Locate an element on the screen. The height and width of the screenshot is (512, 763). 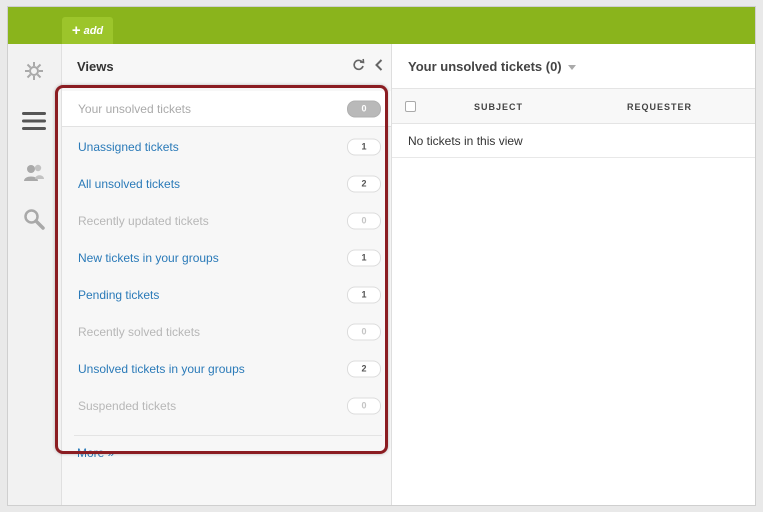
search-icon is located at coordinates (34, 219).